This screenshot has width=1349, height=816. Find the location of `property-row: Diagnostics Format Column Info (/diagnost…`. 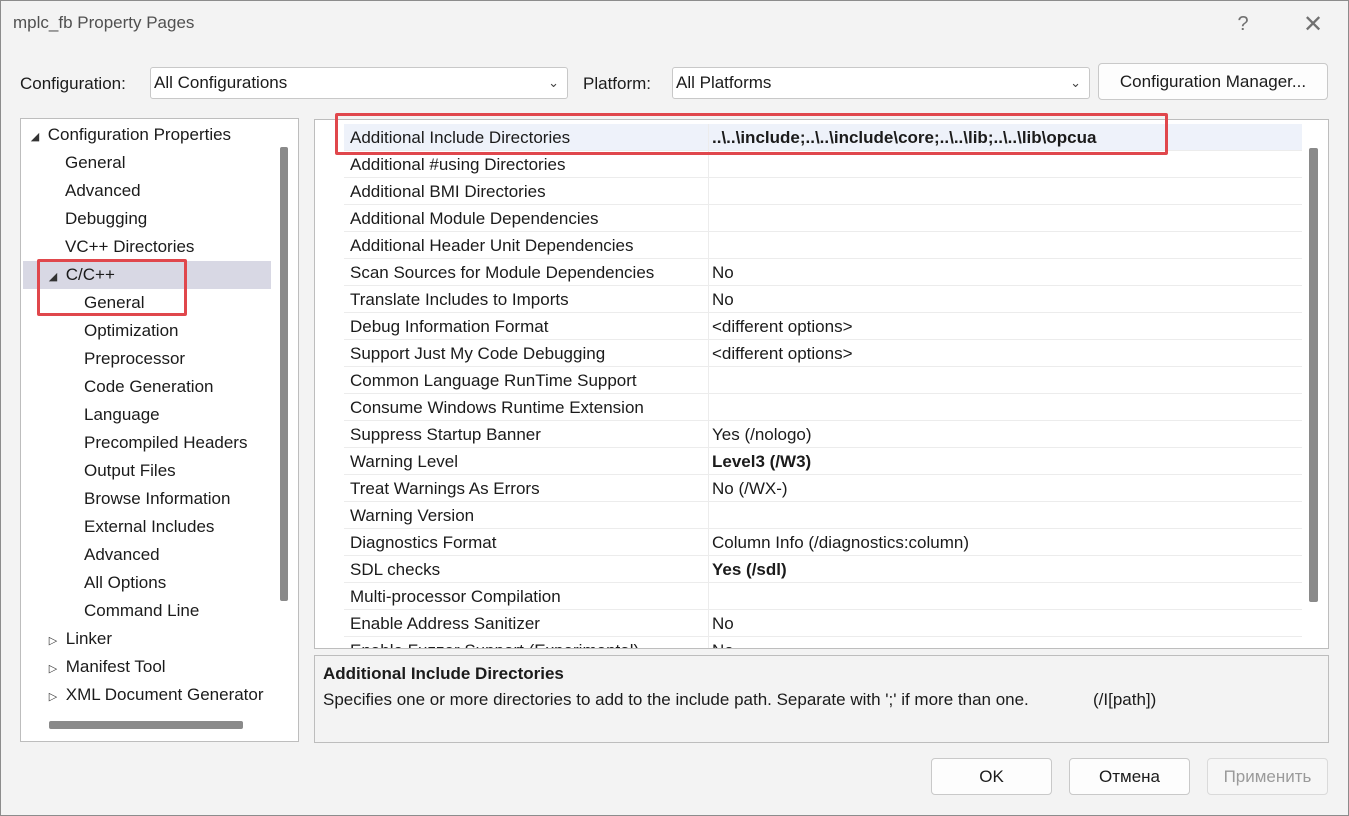

property-row: Diagnostics Format Column Info (/diagnost… is located at coordinates (823, 542).